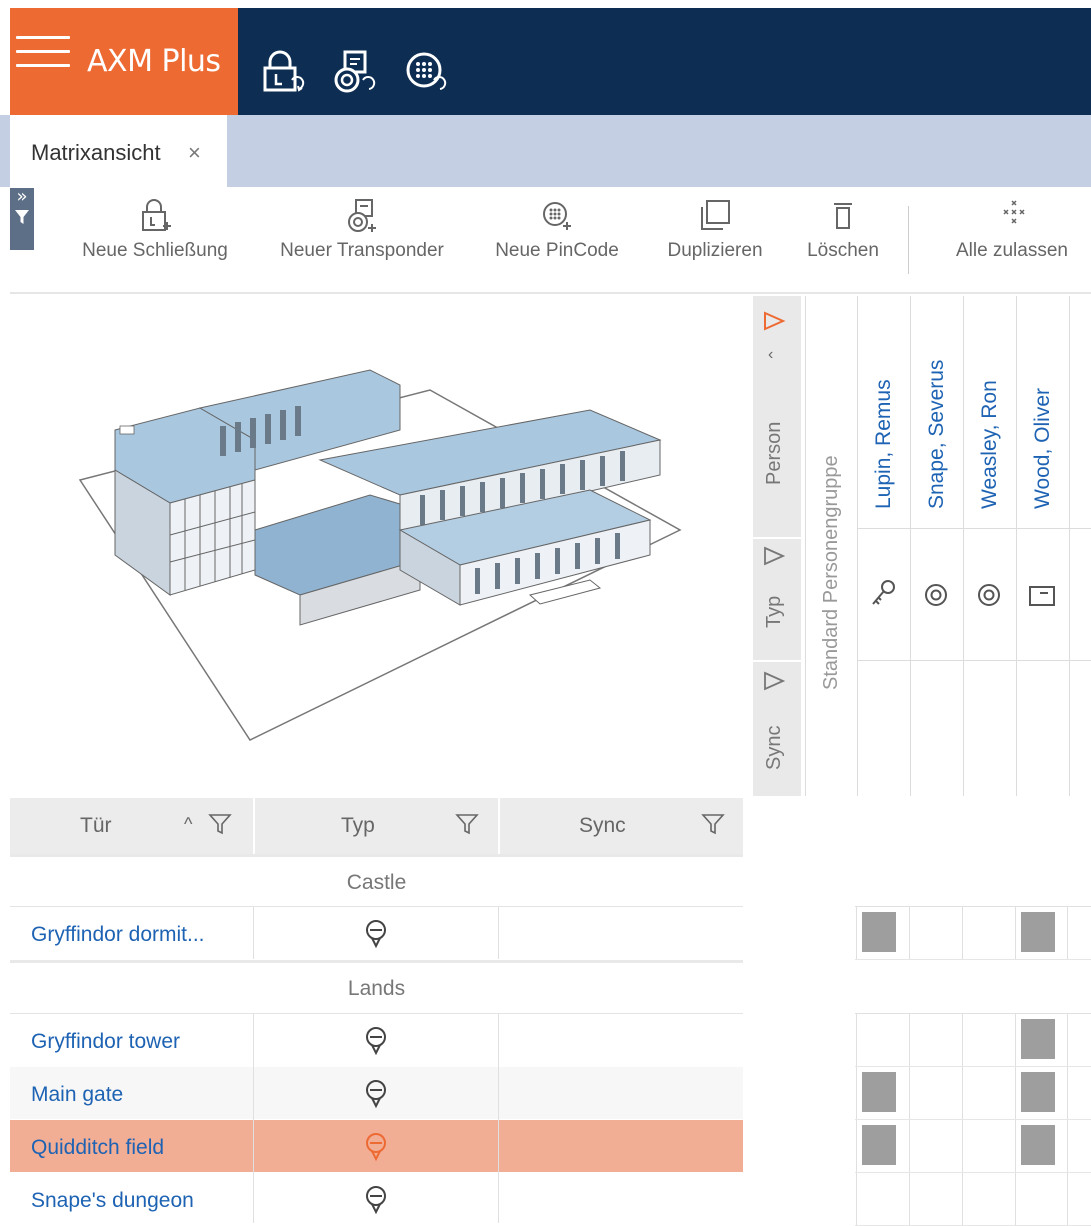  I want to click on door-quidditch-field: Quidditch field, so click(97, 1148).